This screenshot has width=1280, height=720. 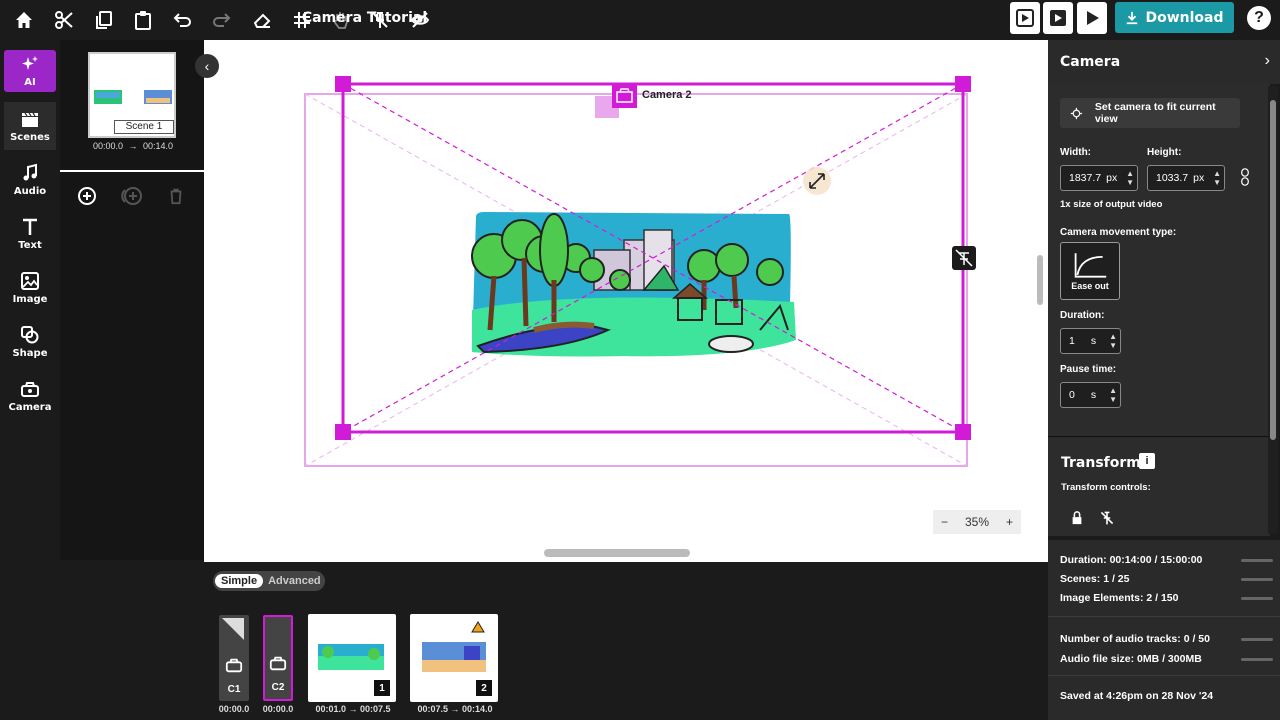 I want to click on camera-label: Camera 2, so click(x=667, y=95).